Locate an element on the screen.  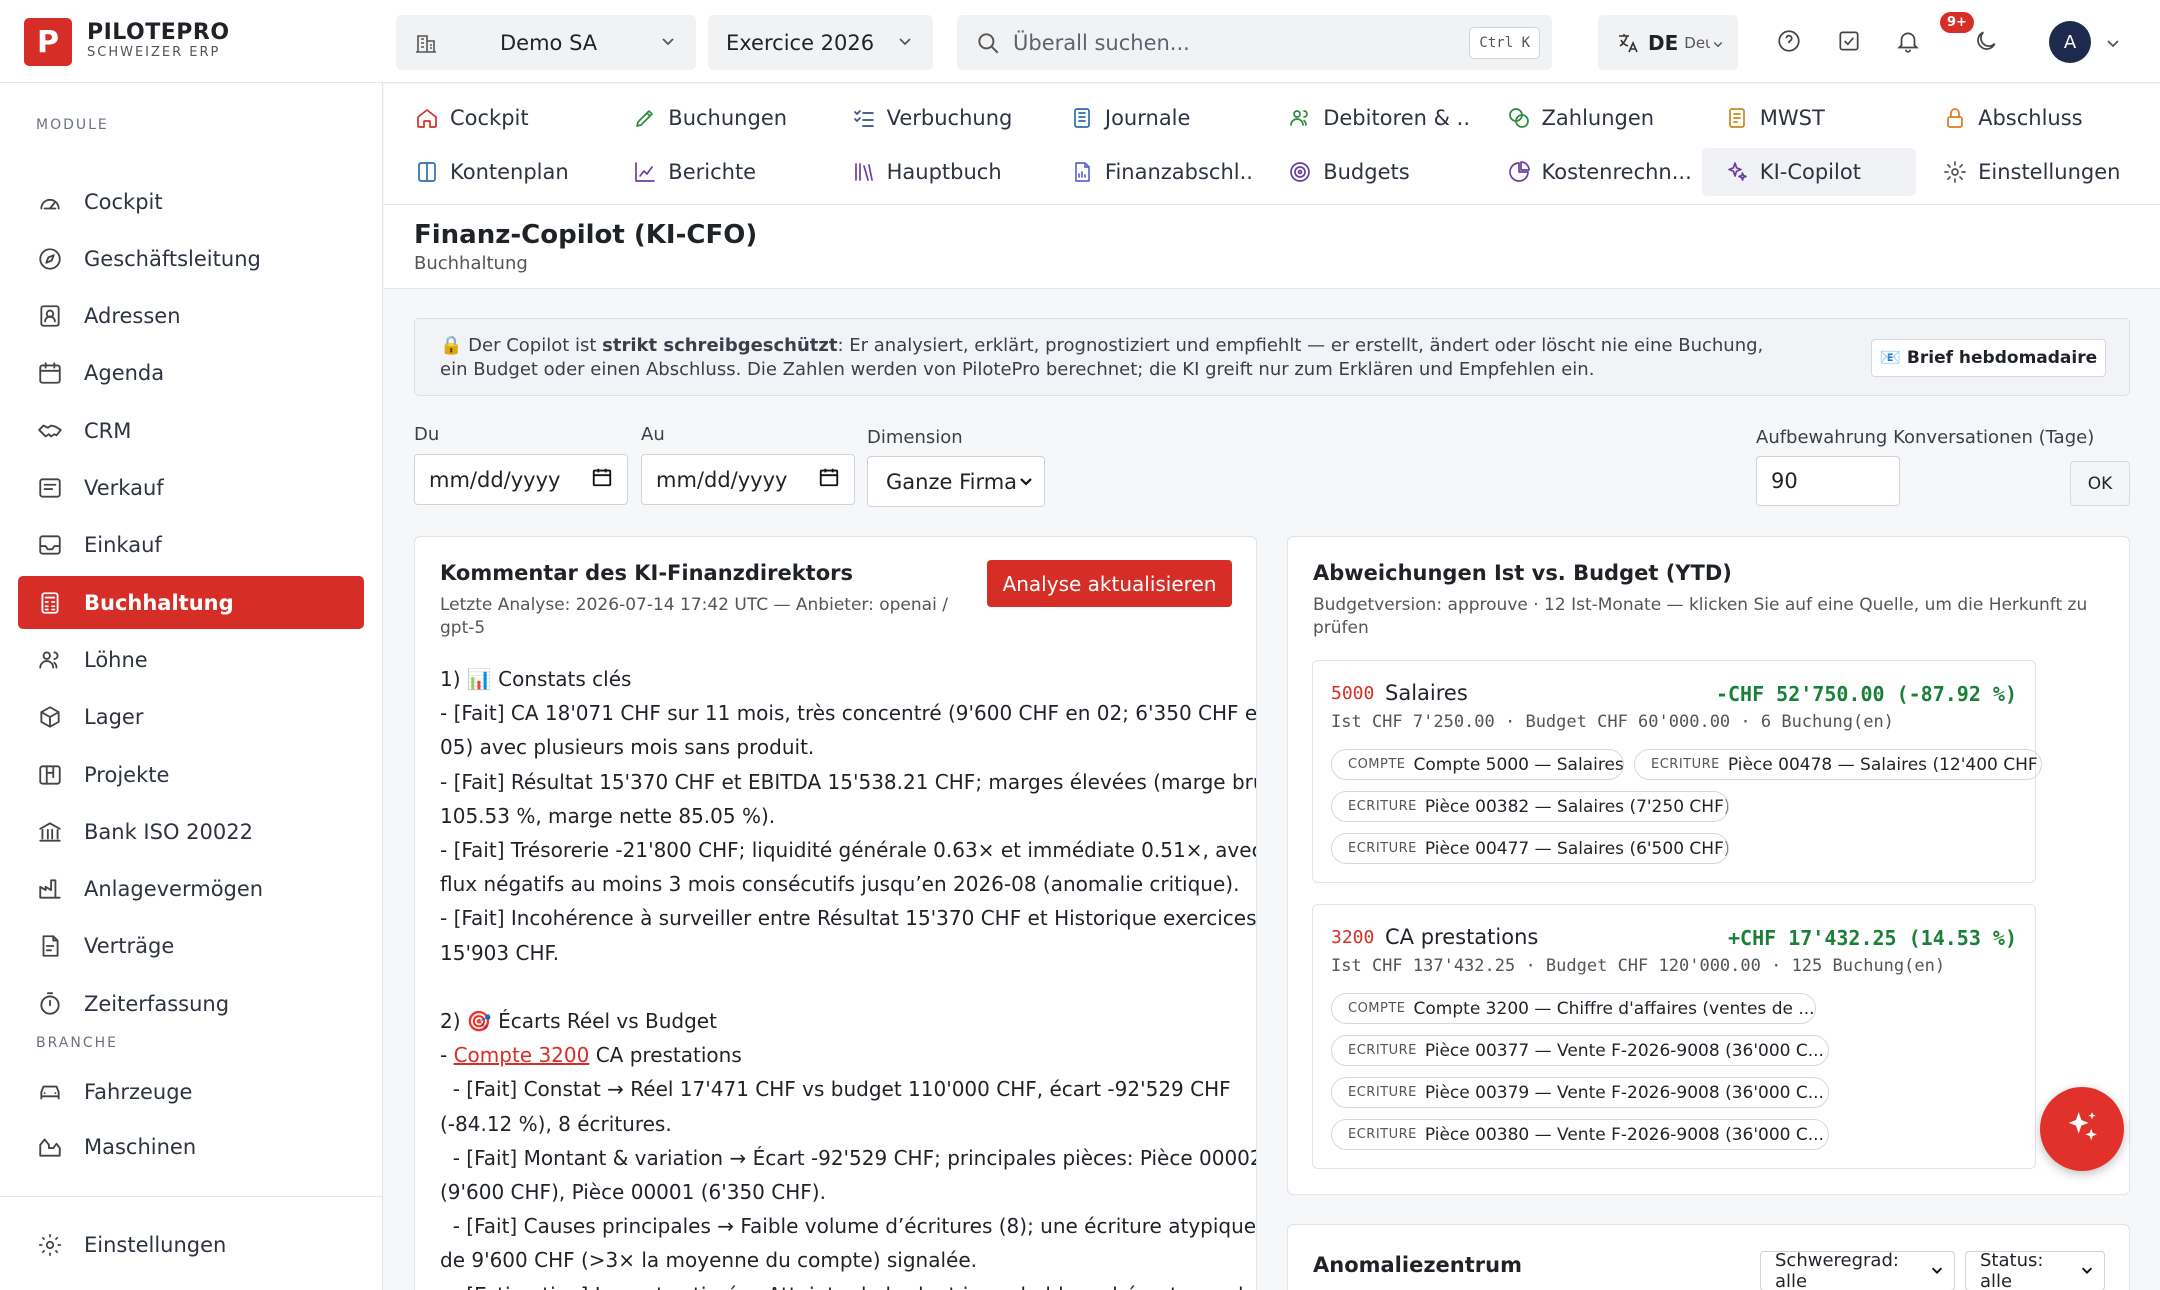
status-filter: Status: alle is located at coordinates (2035, 1270).